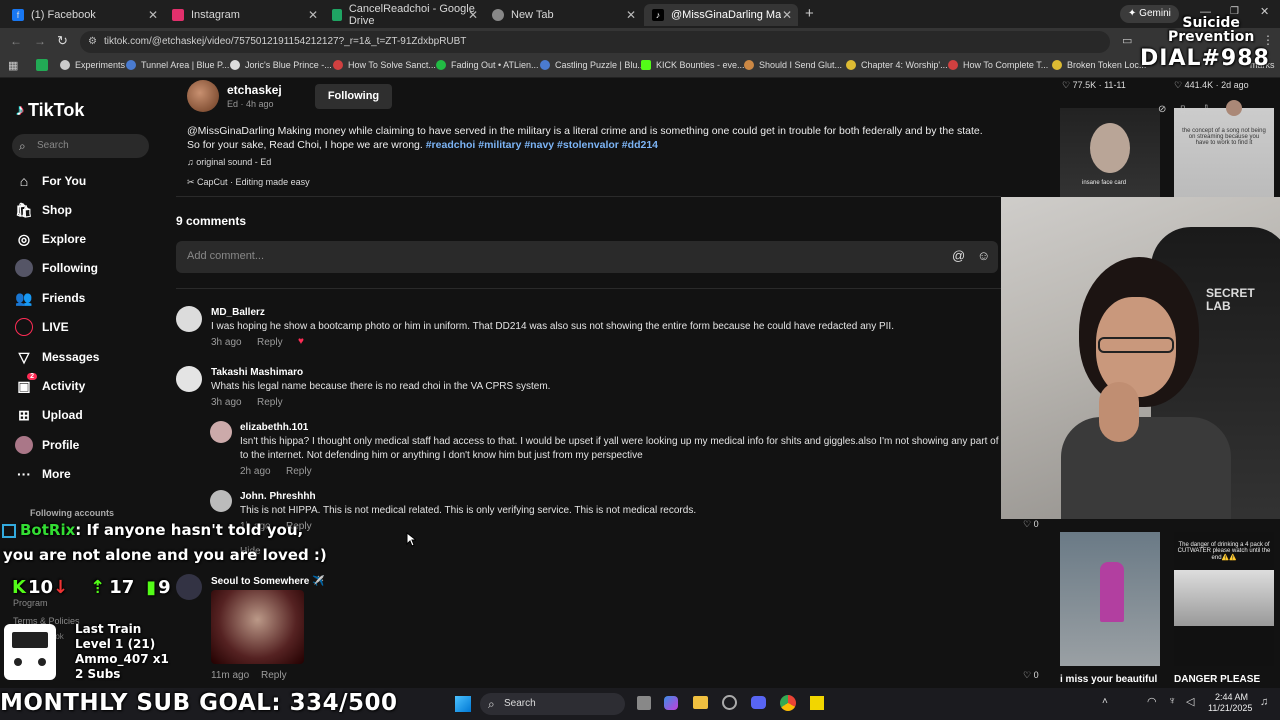 This screenshot has width=1280, height=720. What do you see at coordinates (47, 445) in the screenshot?
I see `nav-profile: Profile` at bounding box center [47, 445].